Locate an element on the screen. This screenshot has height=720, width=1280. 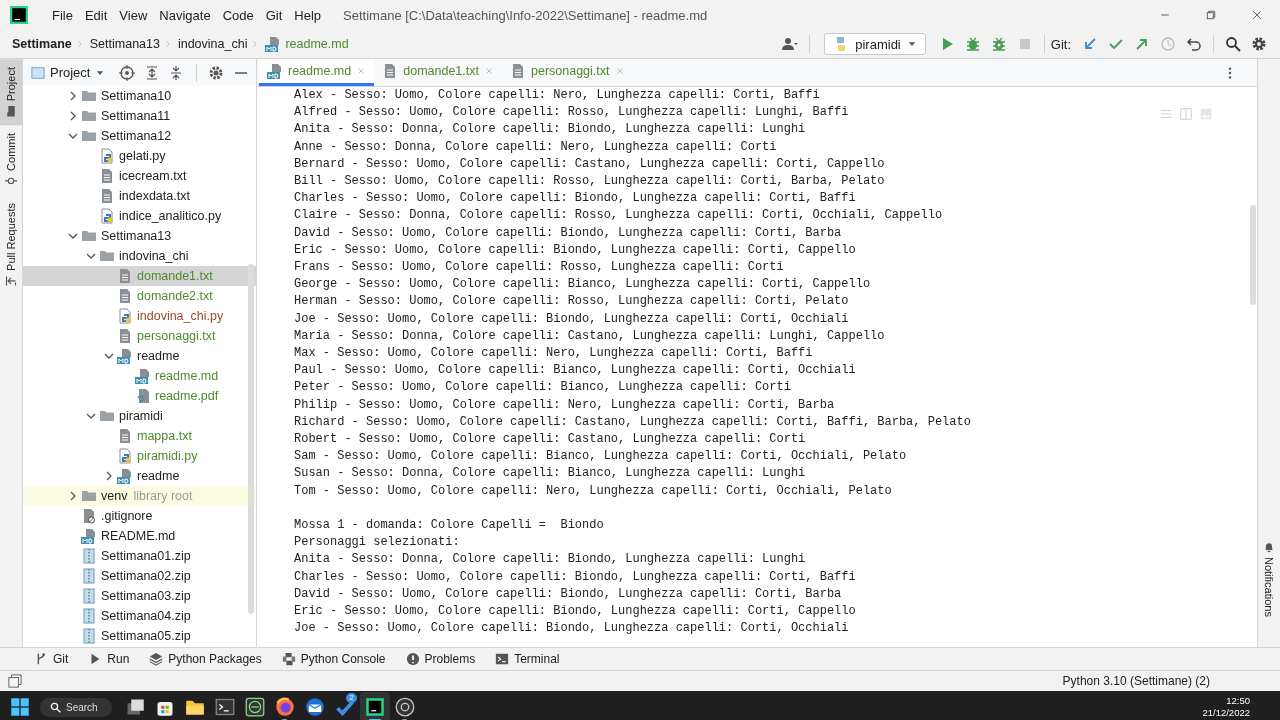
tree-item: Settimana03.zip is located at coordinates (139, 596).